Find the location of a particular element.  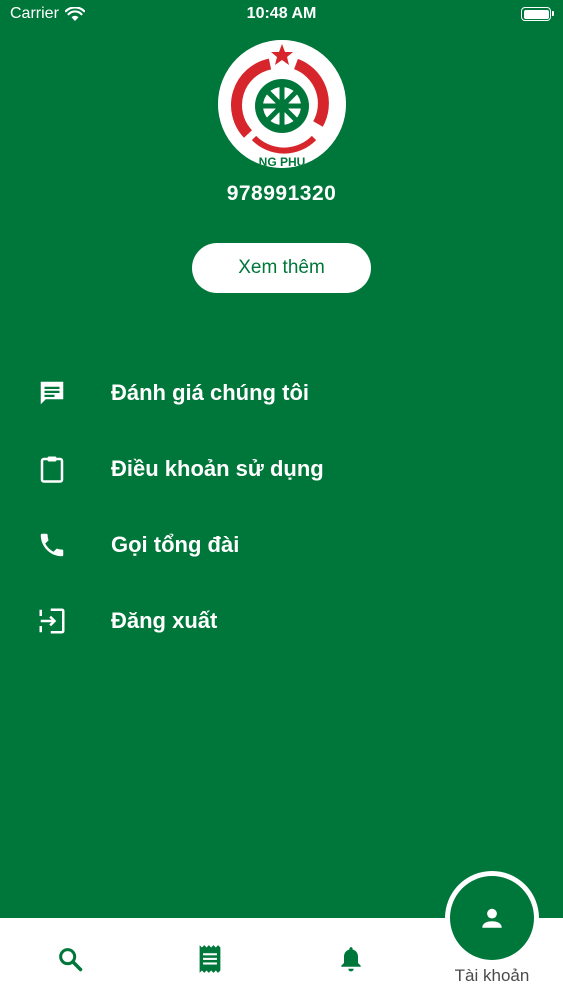

logo-graphic: NG PHU is located at coordinates (282, 104).